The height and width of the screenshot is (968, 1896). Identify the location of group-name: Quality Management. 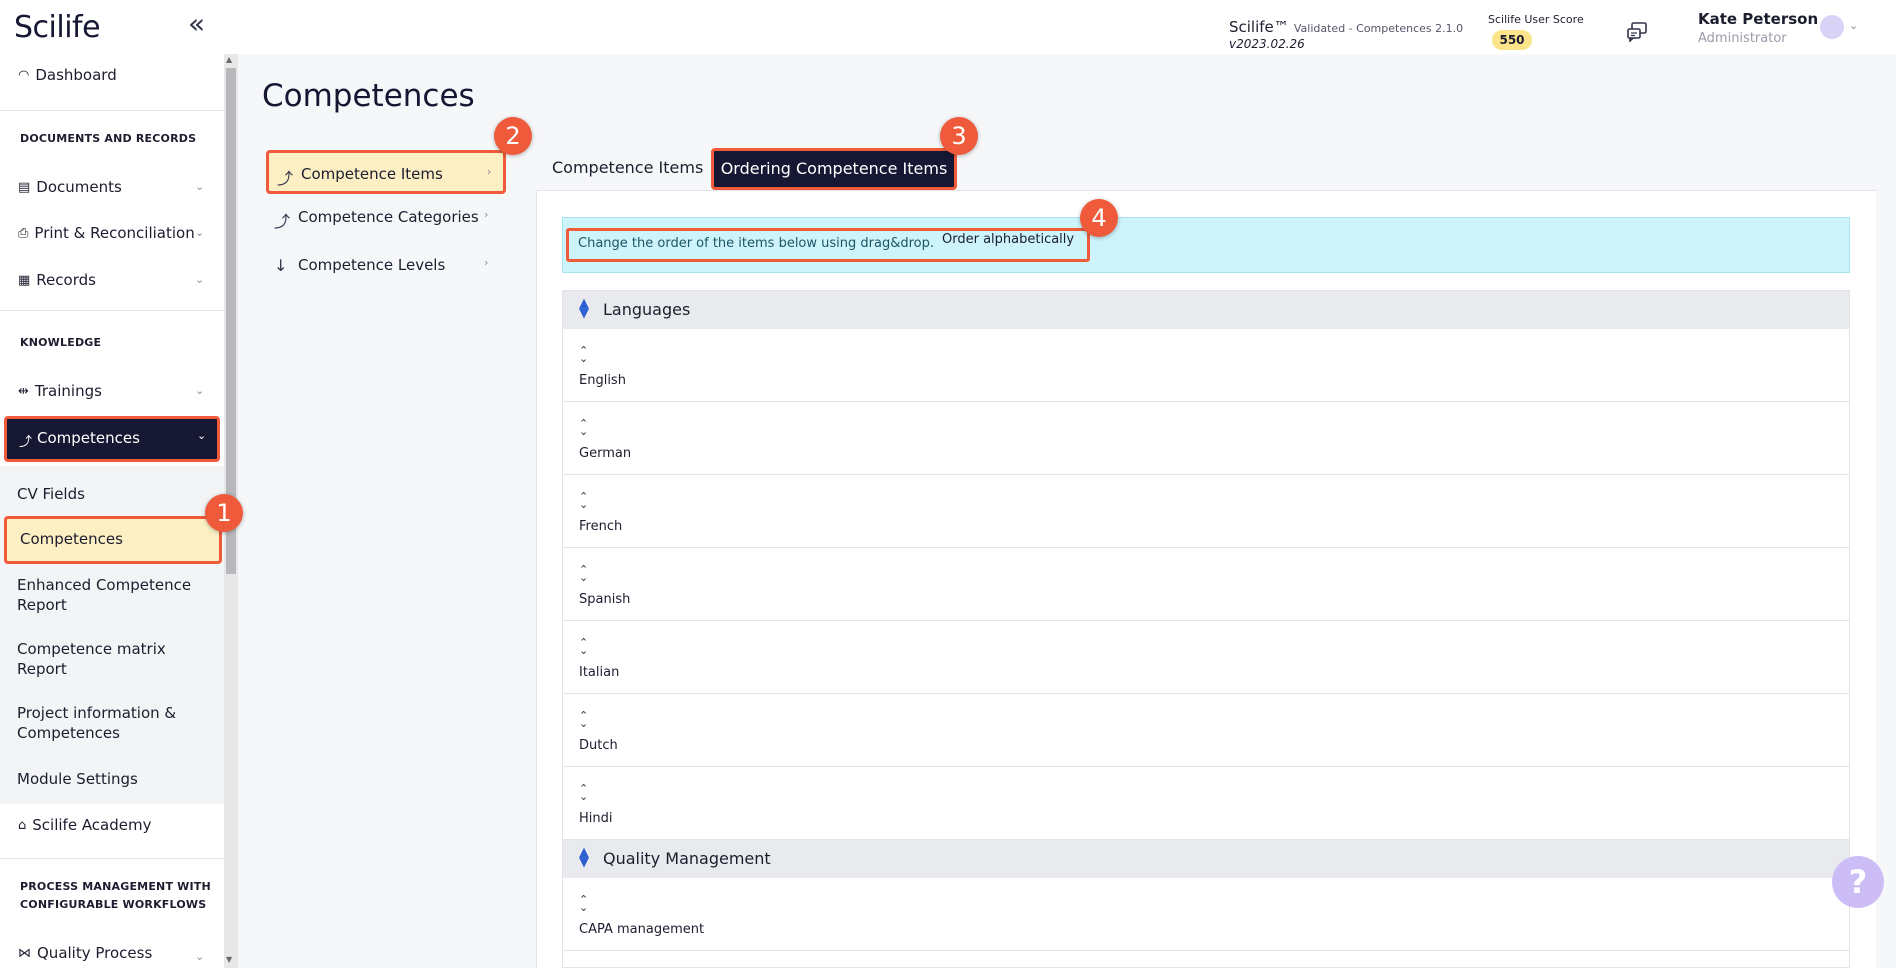
(687, 858).